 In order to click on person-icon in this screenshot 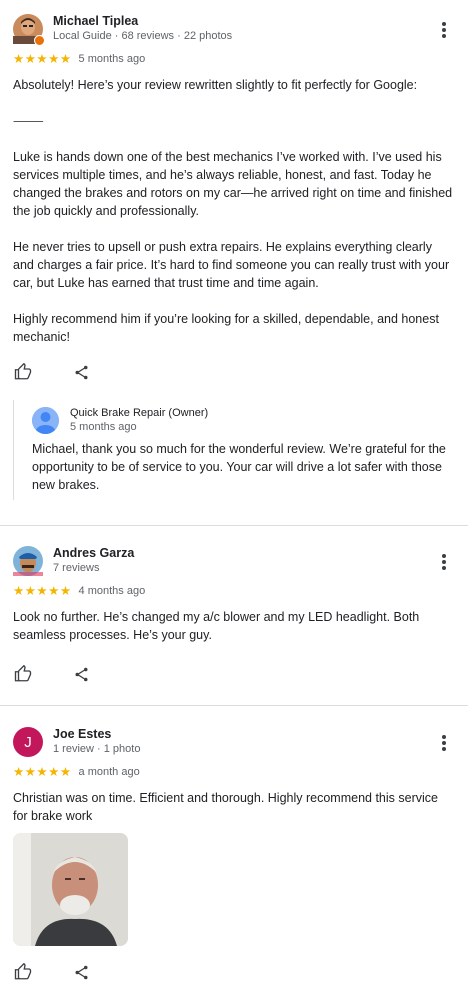, I will do `click(45, 420)`.